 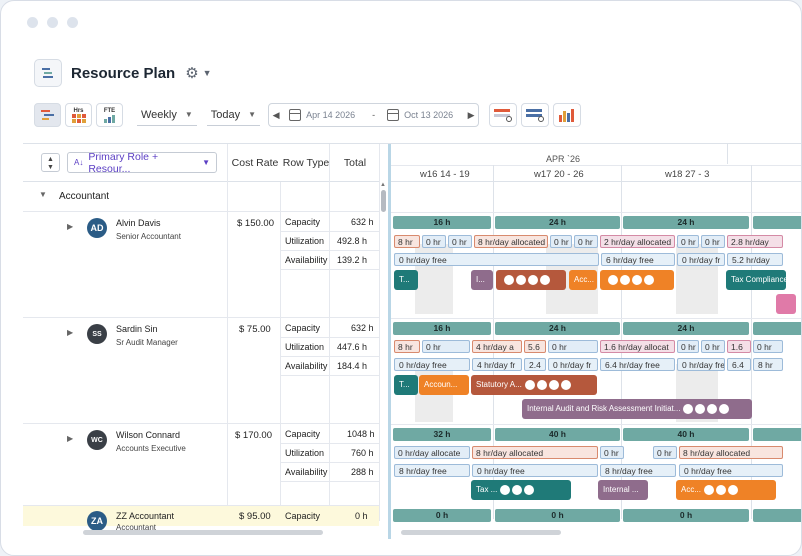 I want to click on resource-name: Alvin Davis, so click(x=138, y=223).